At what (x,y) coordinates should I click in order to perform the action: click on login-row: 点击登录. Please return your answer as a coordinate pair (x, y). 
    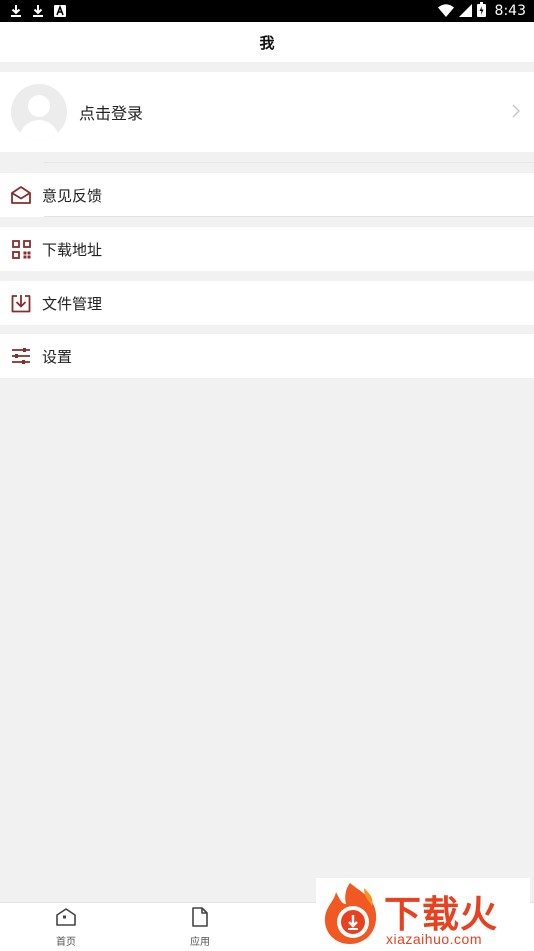
    Looking at the image, I should click on (267, 112).